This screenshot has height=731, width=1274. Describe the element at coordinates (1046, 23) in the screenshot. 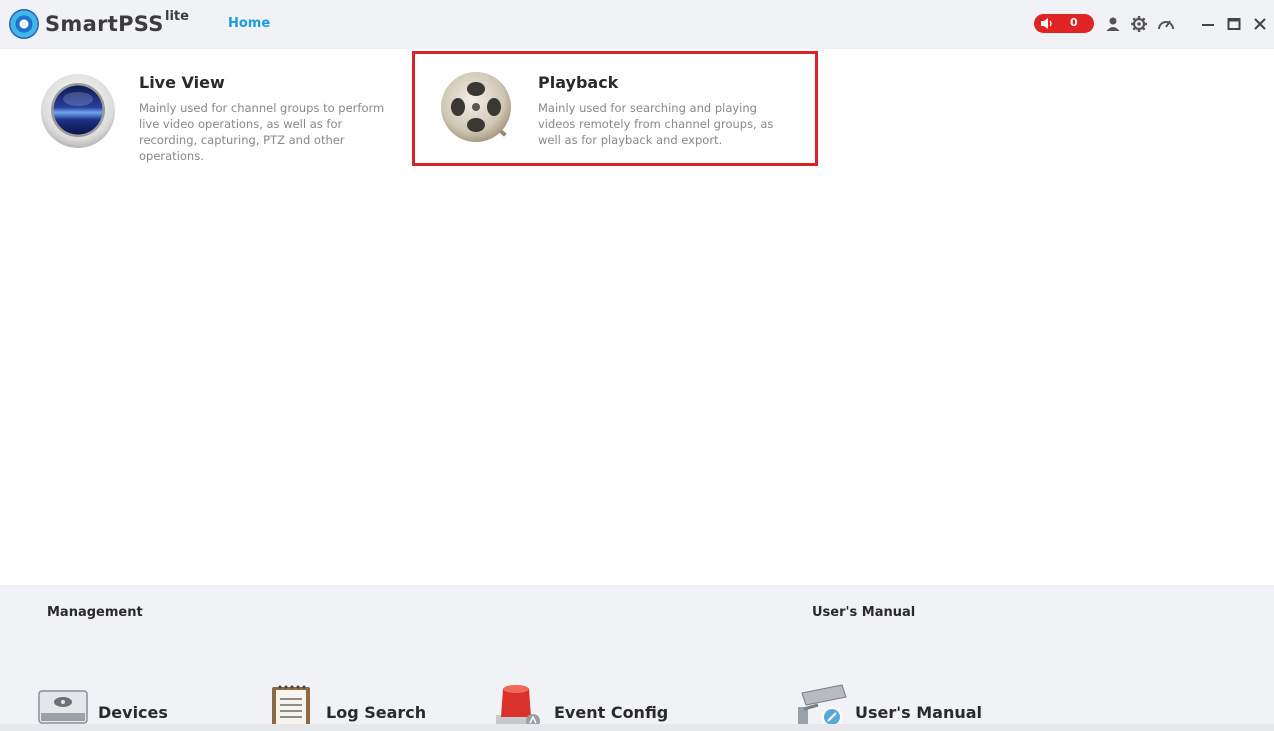

I see `speaker-icon` at that location.